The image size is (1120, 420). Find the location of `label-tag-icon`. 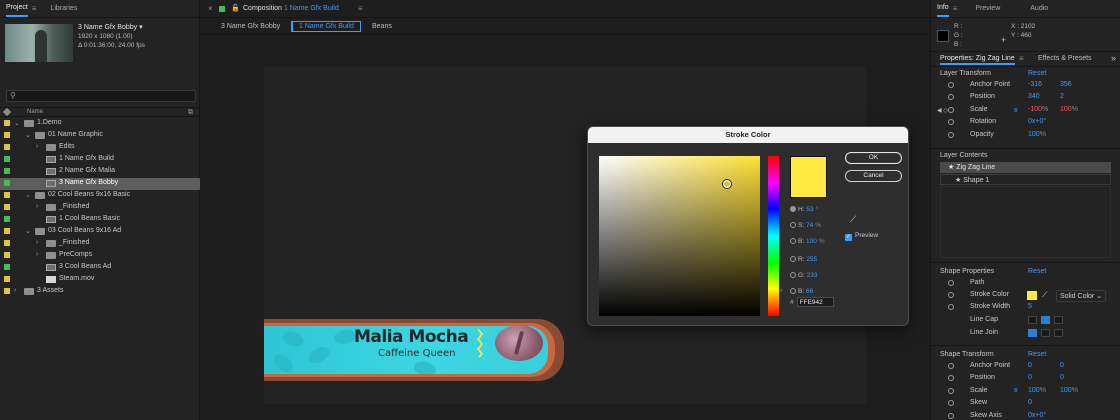

label-tag-icon is located at coordinates (7, 112).